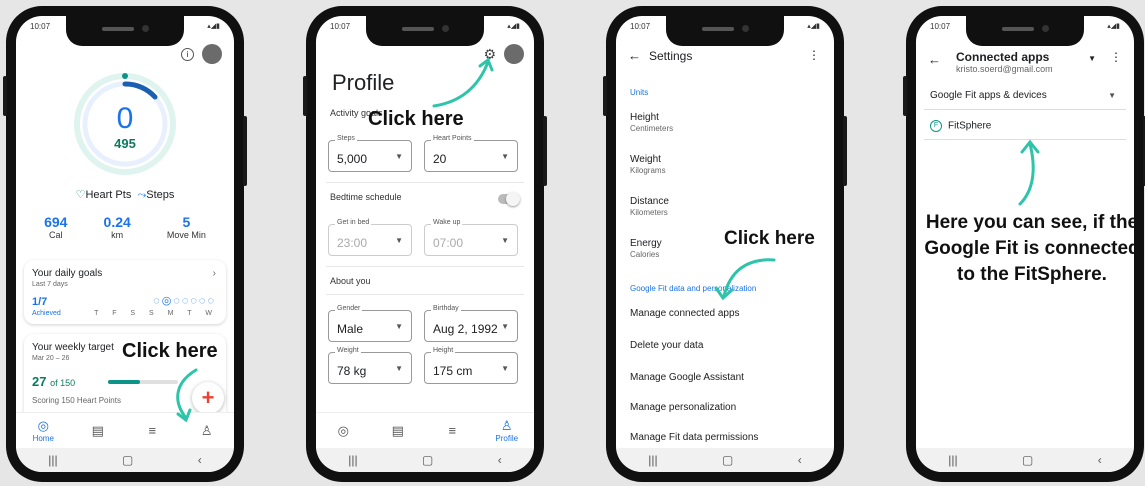 The height and width of the screenshot is (486, 1145). I want to click on stat-value: 0.24, so click(117, 222).